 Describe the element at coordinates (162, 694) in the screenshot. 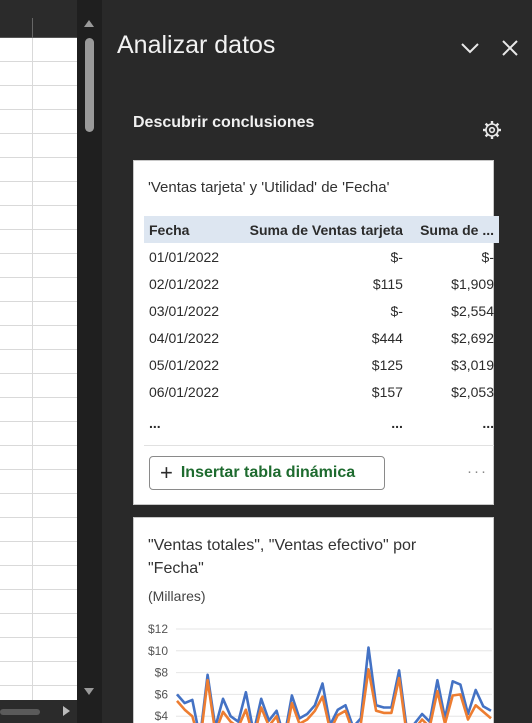

I see `y-tick-label: $6` at that location.